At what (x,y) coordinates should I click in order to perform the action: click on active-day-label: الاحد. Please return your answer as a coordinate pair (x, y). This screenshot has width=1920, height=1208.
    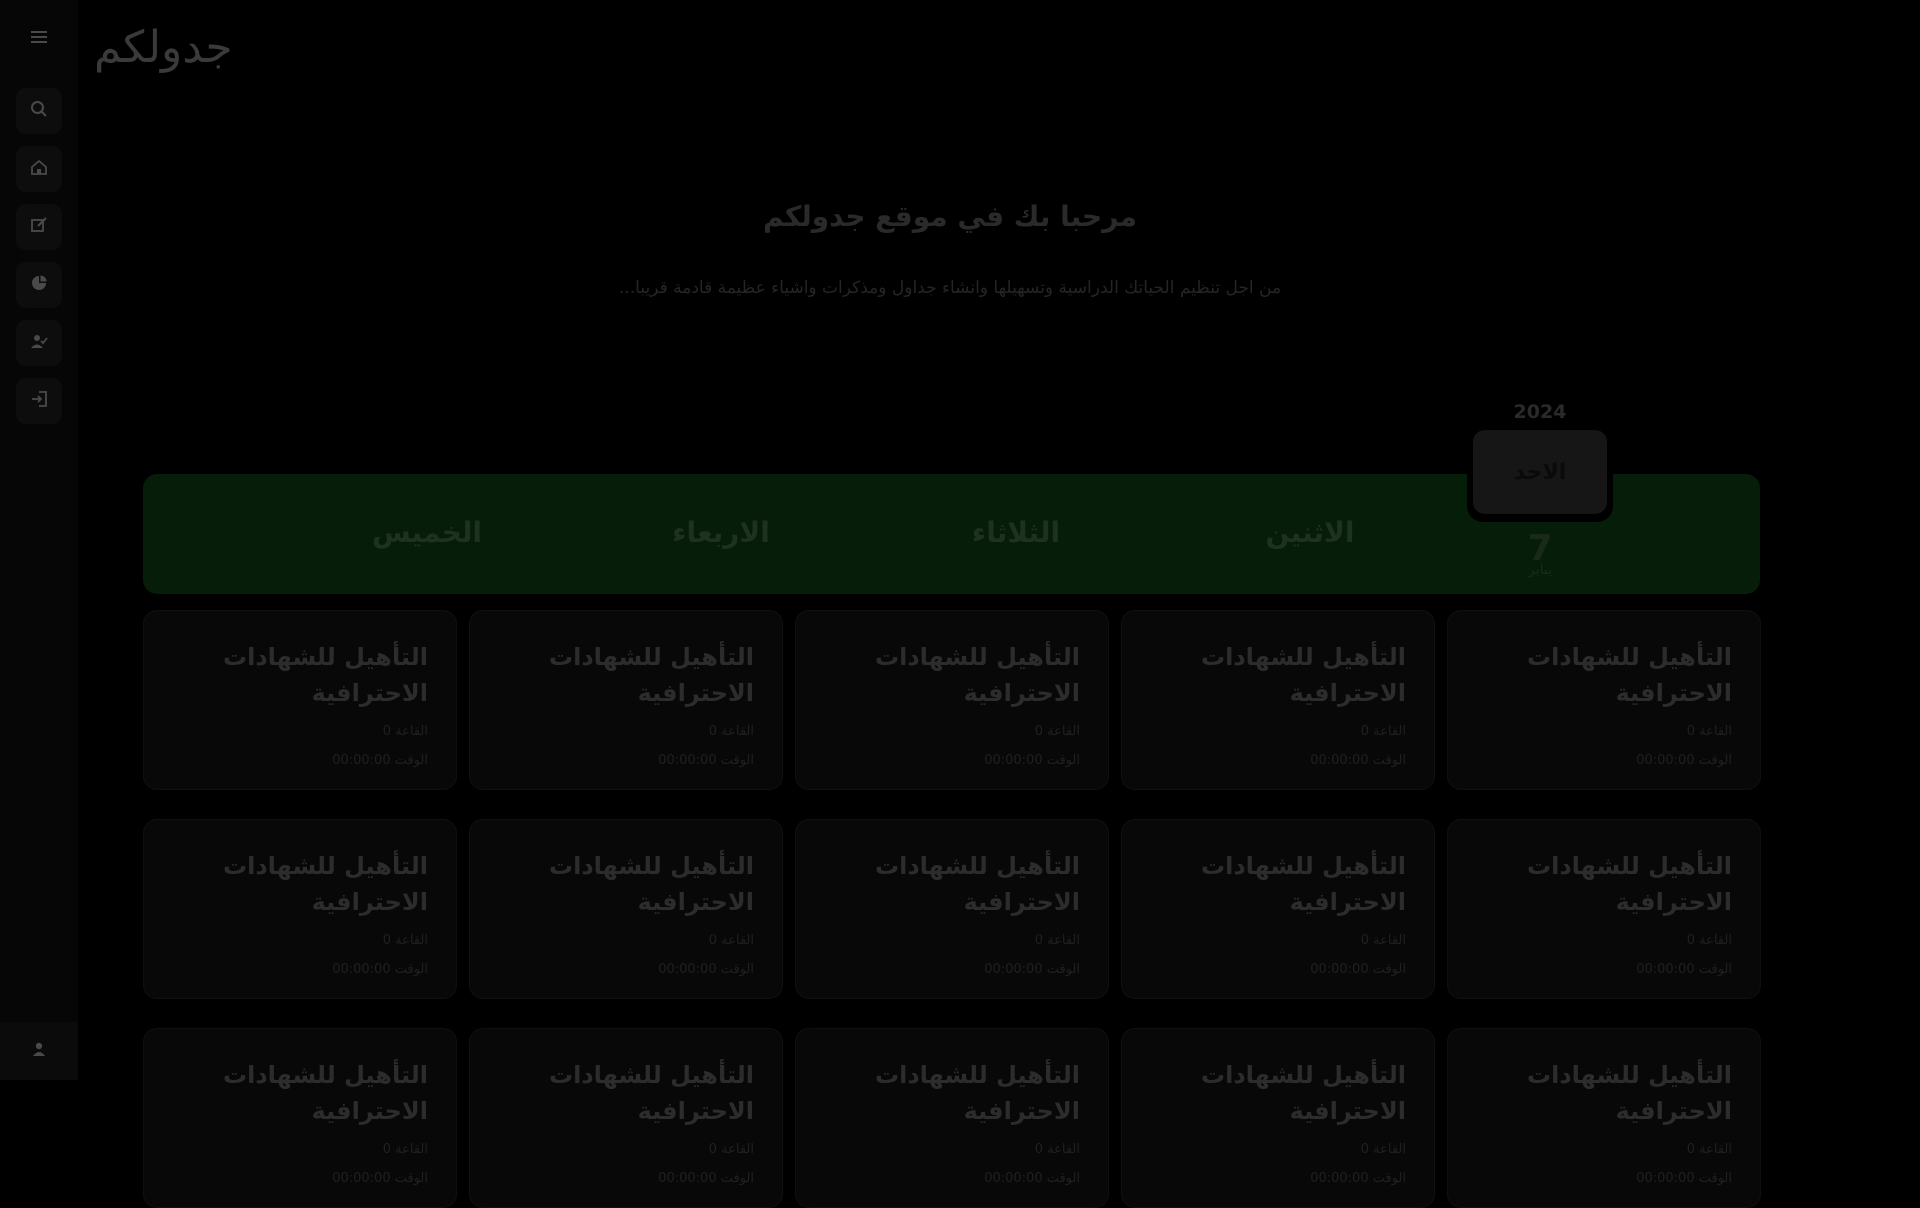
    Looking at the image, I should click on (1540, 472).